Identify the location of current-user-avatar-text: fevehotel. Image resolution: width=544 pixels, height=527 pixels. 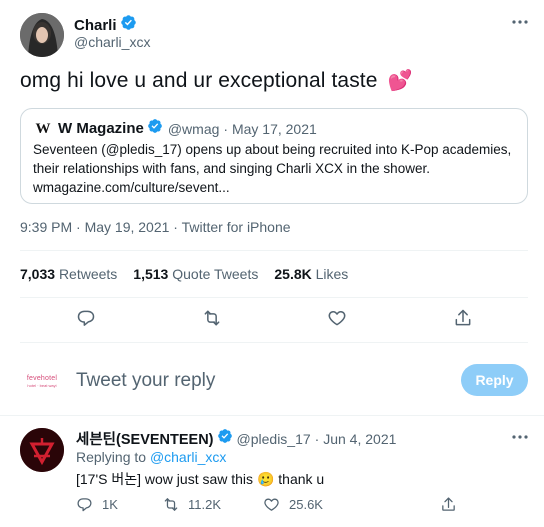
(42, 378).